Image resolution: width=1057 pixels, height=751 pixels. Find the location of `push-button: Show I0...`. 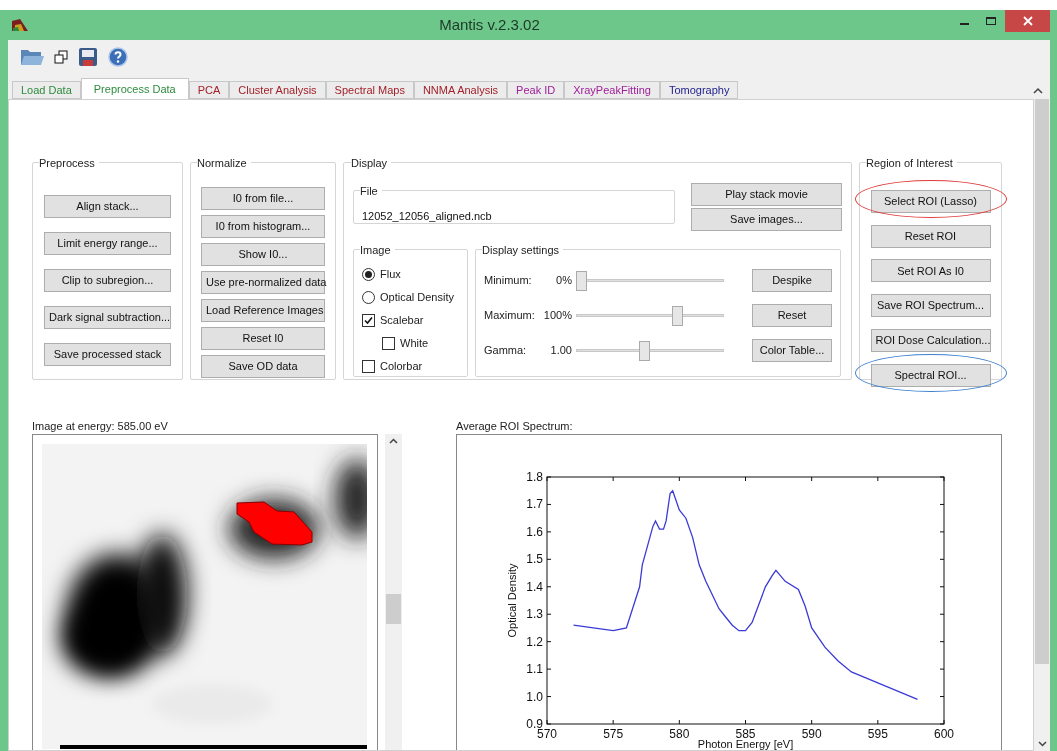

push-button: Show I0... is located at coordinates (263, 254).